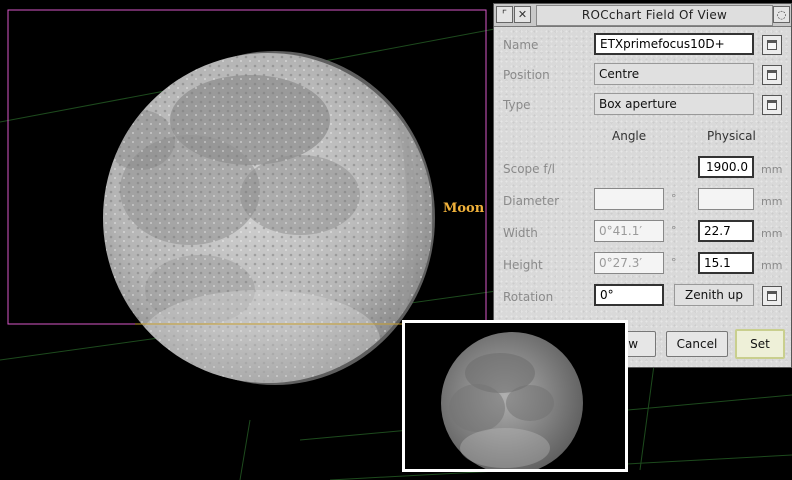 The image size is (792, 480). What do you see at coordinates (629, 199) in the screenshot?
I see `diameter-angle-field` at bounding box center [629, 199].